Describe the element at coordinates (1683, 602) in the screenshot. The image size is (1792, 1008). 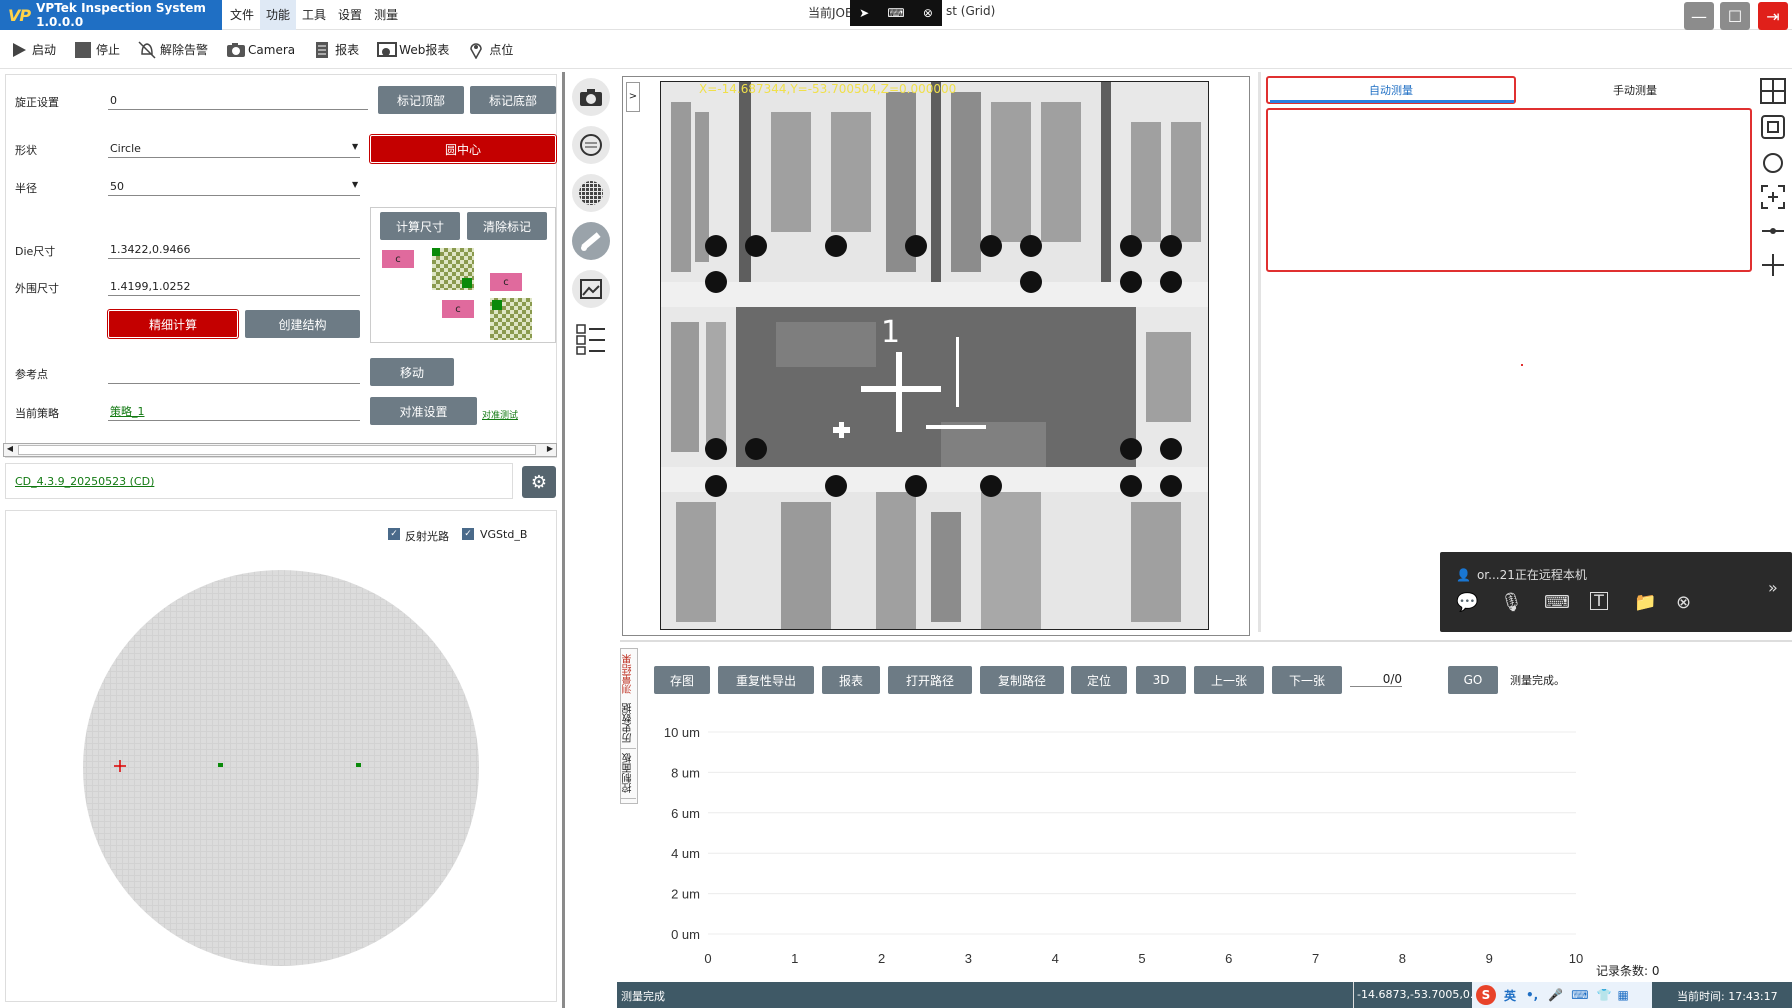
I see `disconnect-icon: ⊗` at that location.